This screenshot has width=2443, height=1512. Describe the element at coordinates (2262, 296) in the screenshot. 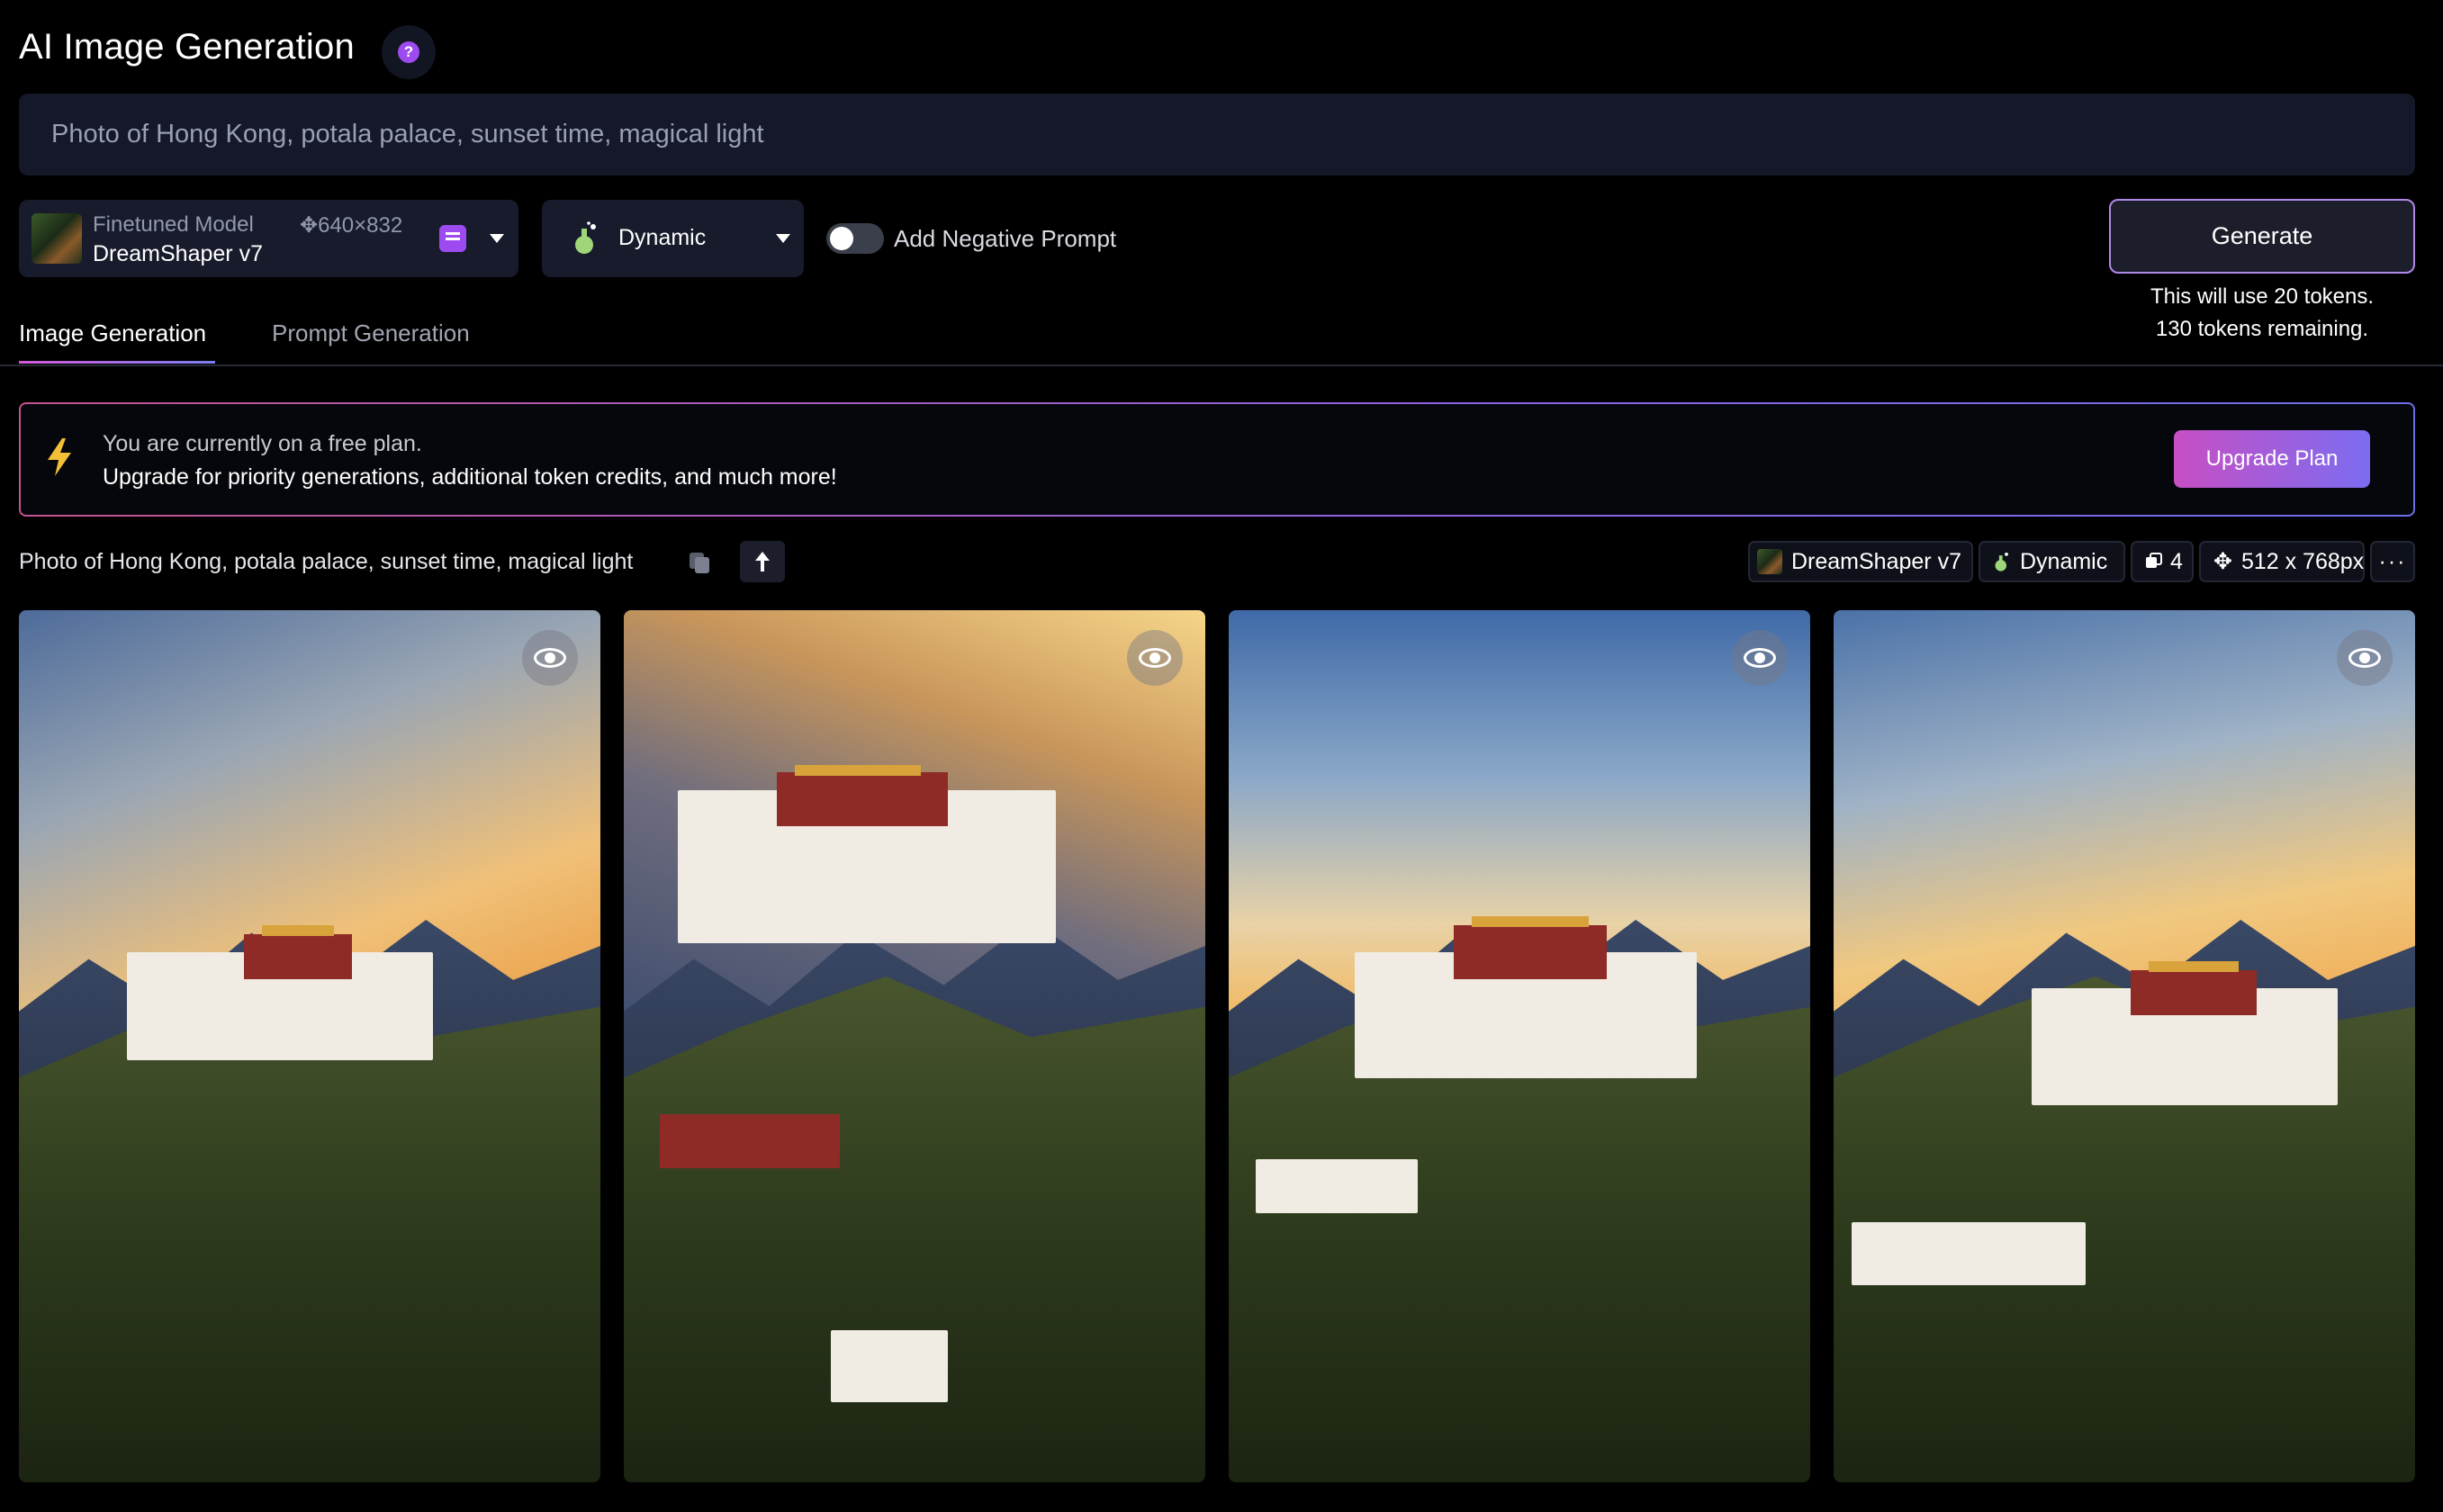

I see `token-cost-text: This will use 20 tokens.` at that location.